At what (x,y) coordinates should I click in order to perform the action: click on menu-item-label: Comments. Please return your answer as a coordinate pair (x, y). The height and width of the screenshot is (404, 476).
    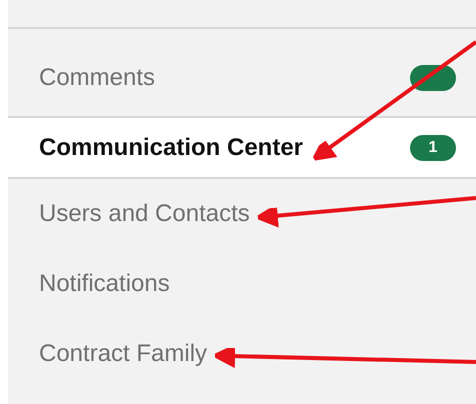
    Looking at the image, I should click on (97, 77).